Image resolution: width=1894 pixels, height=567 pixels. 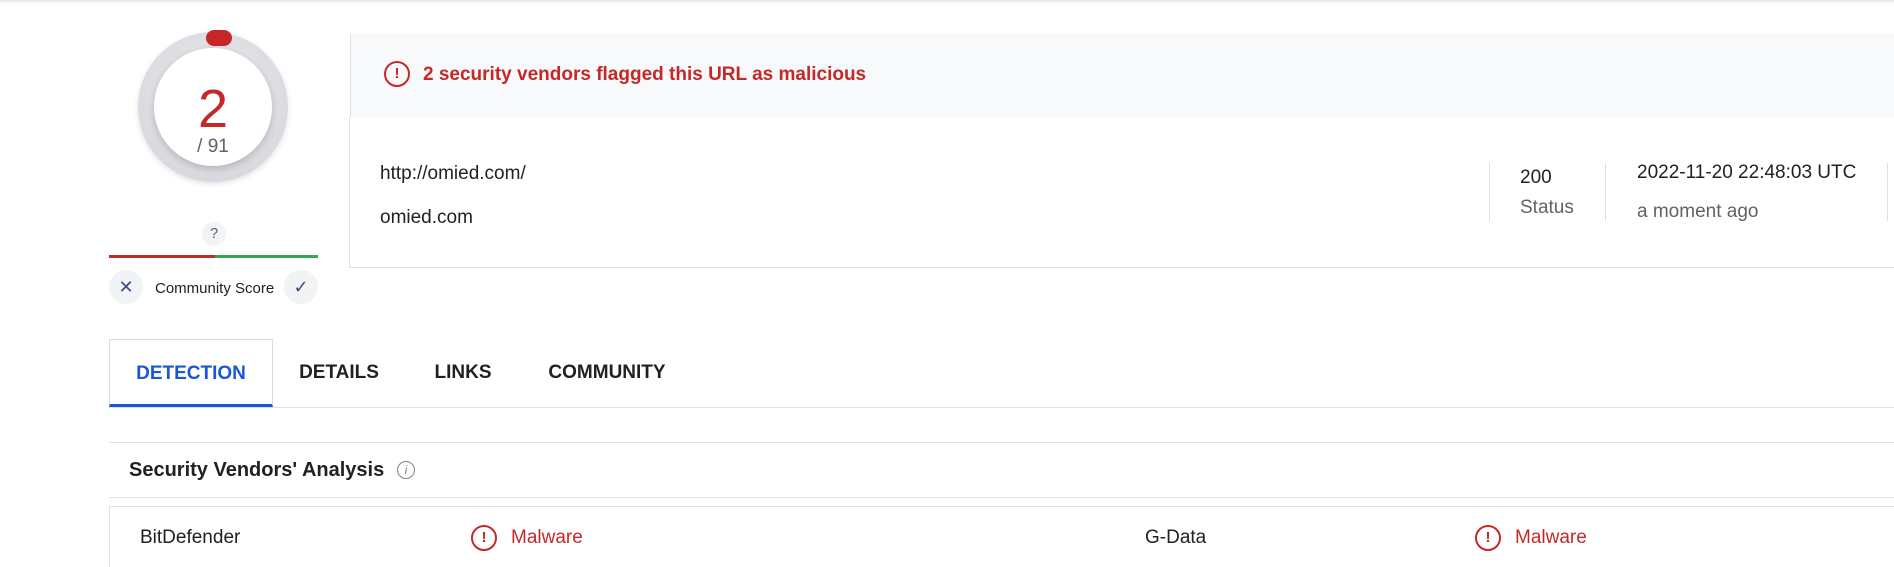 I want to click on detection-score-inner: 2 / 91, so click(x=213, y=107).